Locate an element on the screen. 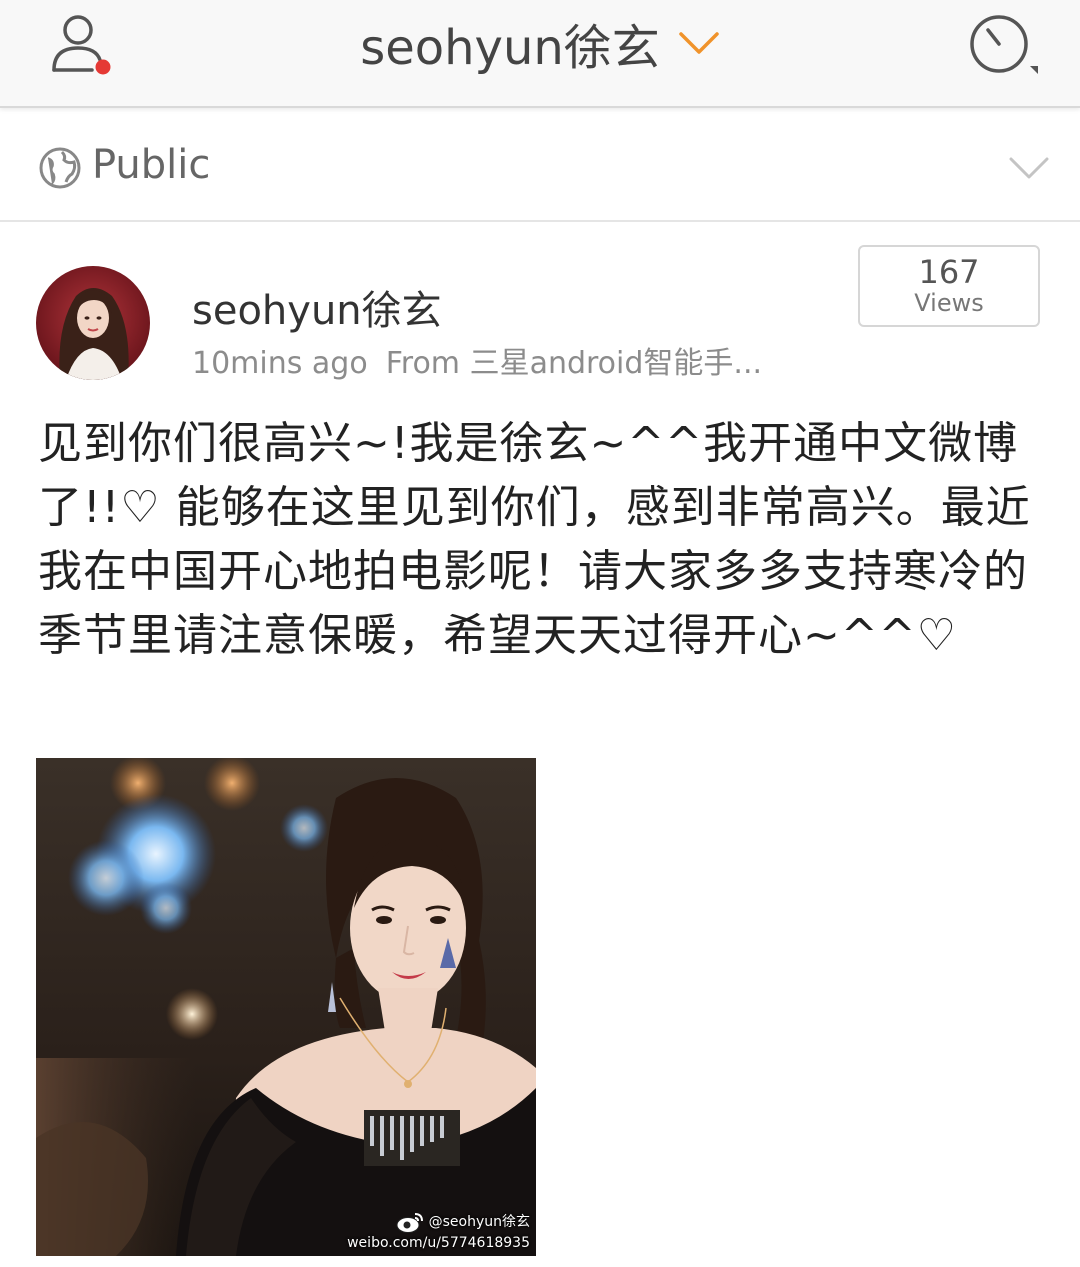 The image size is (1080, 1267). history-button is located at coordinates (1002, 45).